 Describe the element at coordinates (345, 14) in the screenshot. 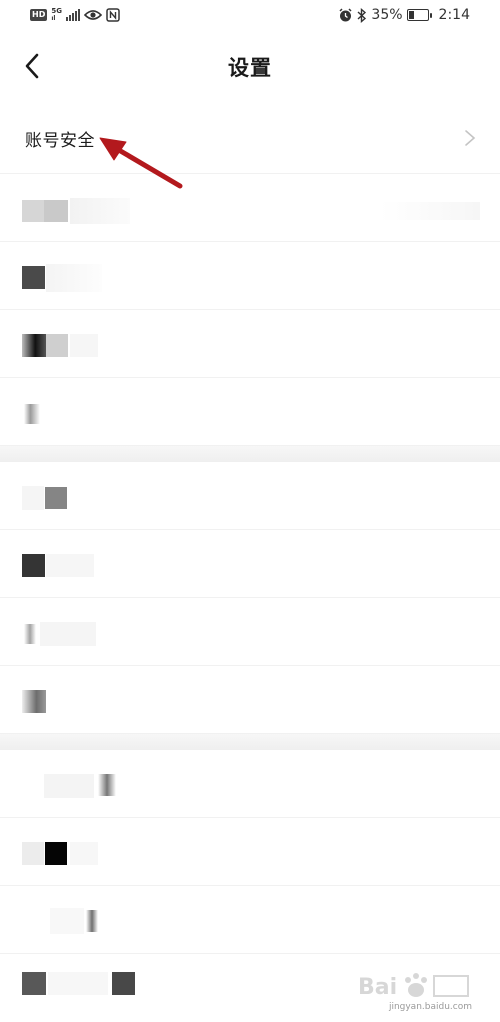

I see `alarm-icon` at that location.